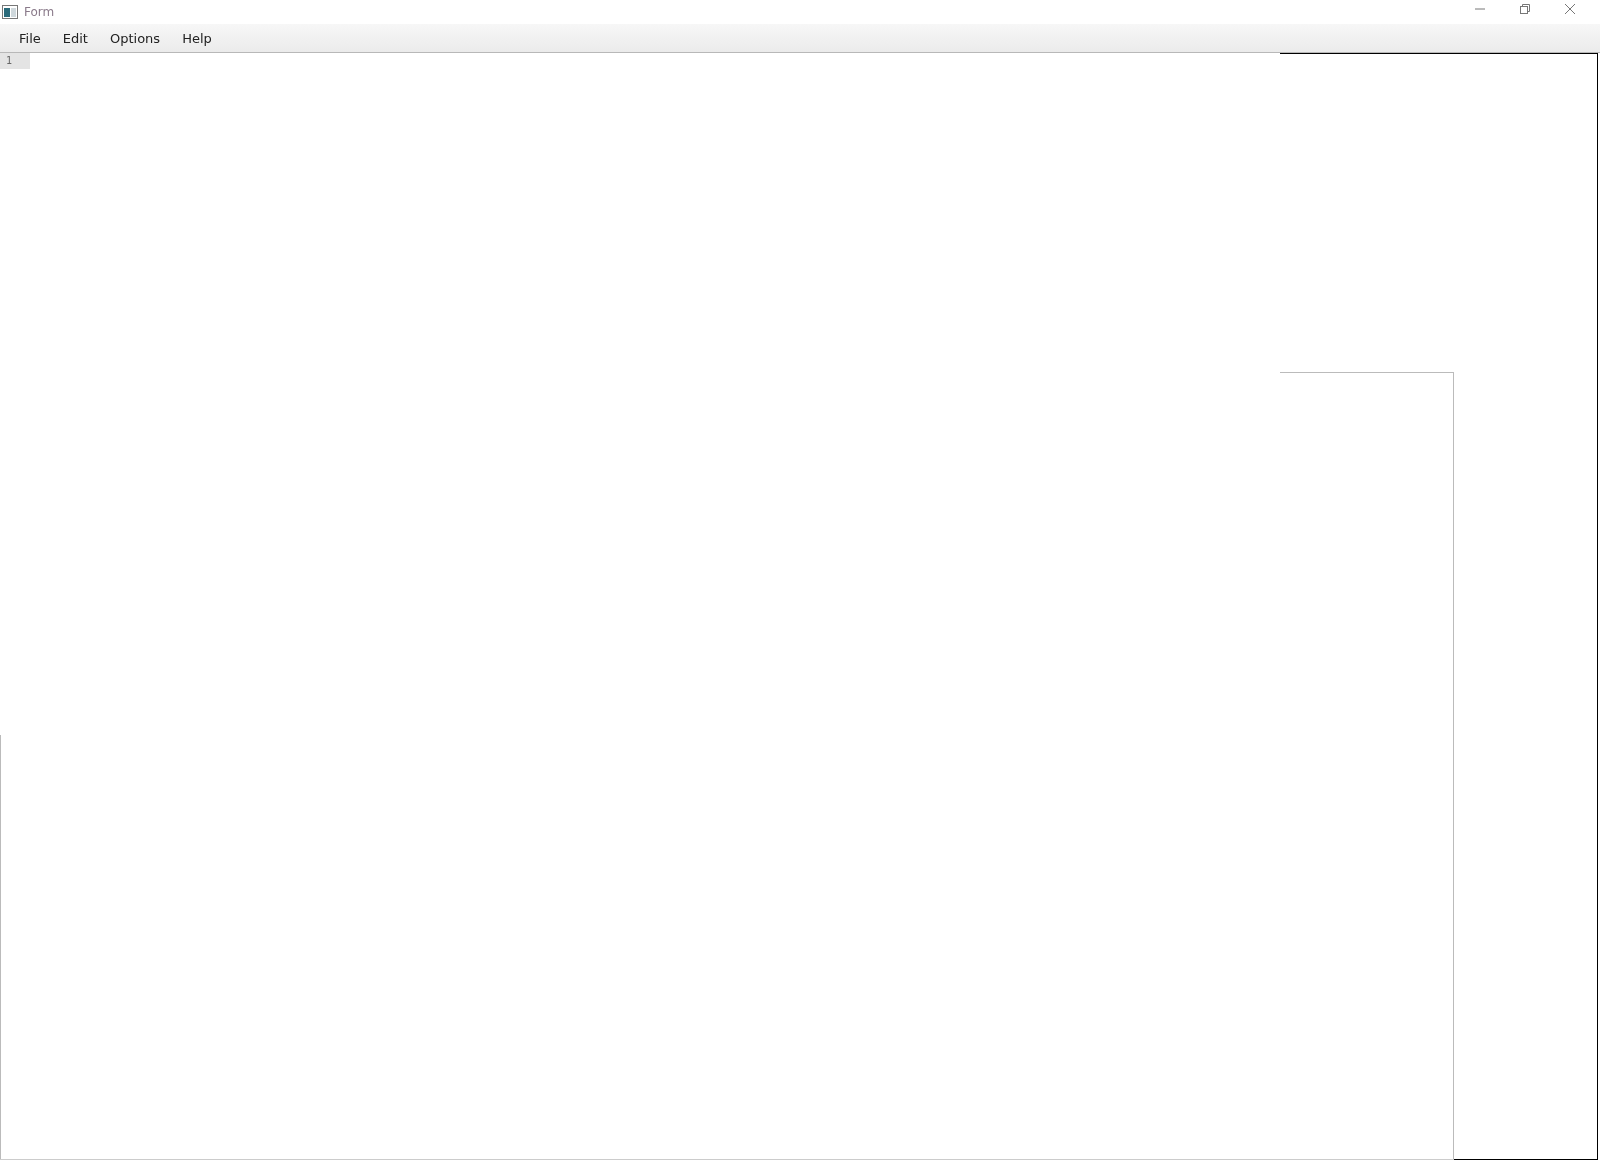 This screenshot has width=1600, height=1160. Describe the element at coordinates (1525, 9) in the screenshot. I see `restore-icon` at that location.